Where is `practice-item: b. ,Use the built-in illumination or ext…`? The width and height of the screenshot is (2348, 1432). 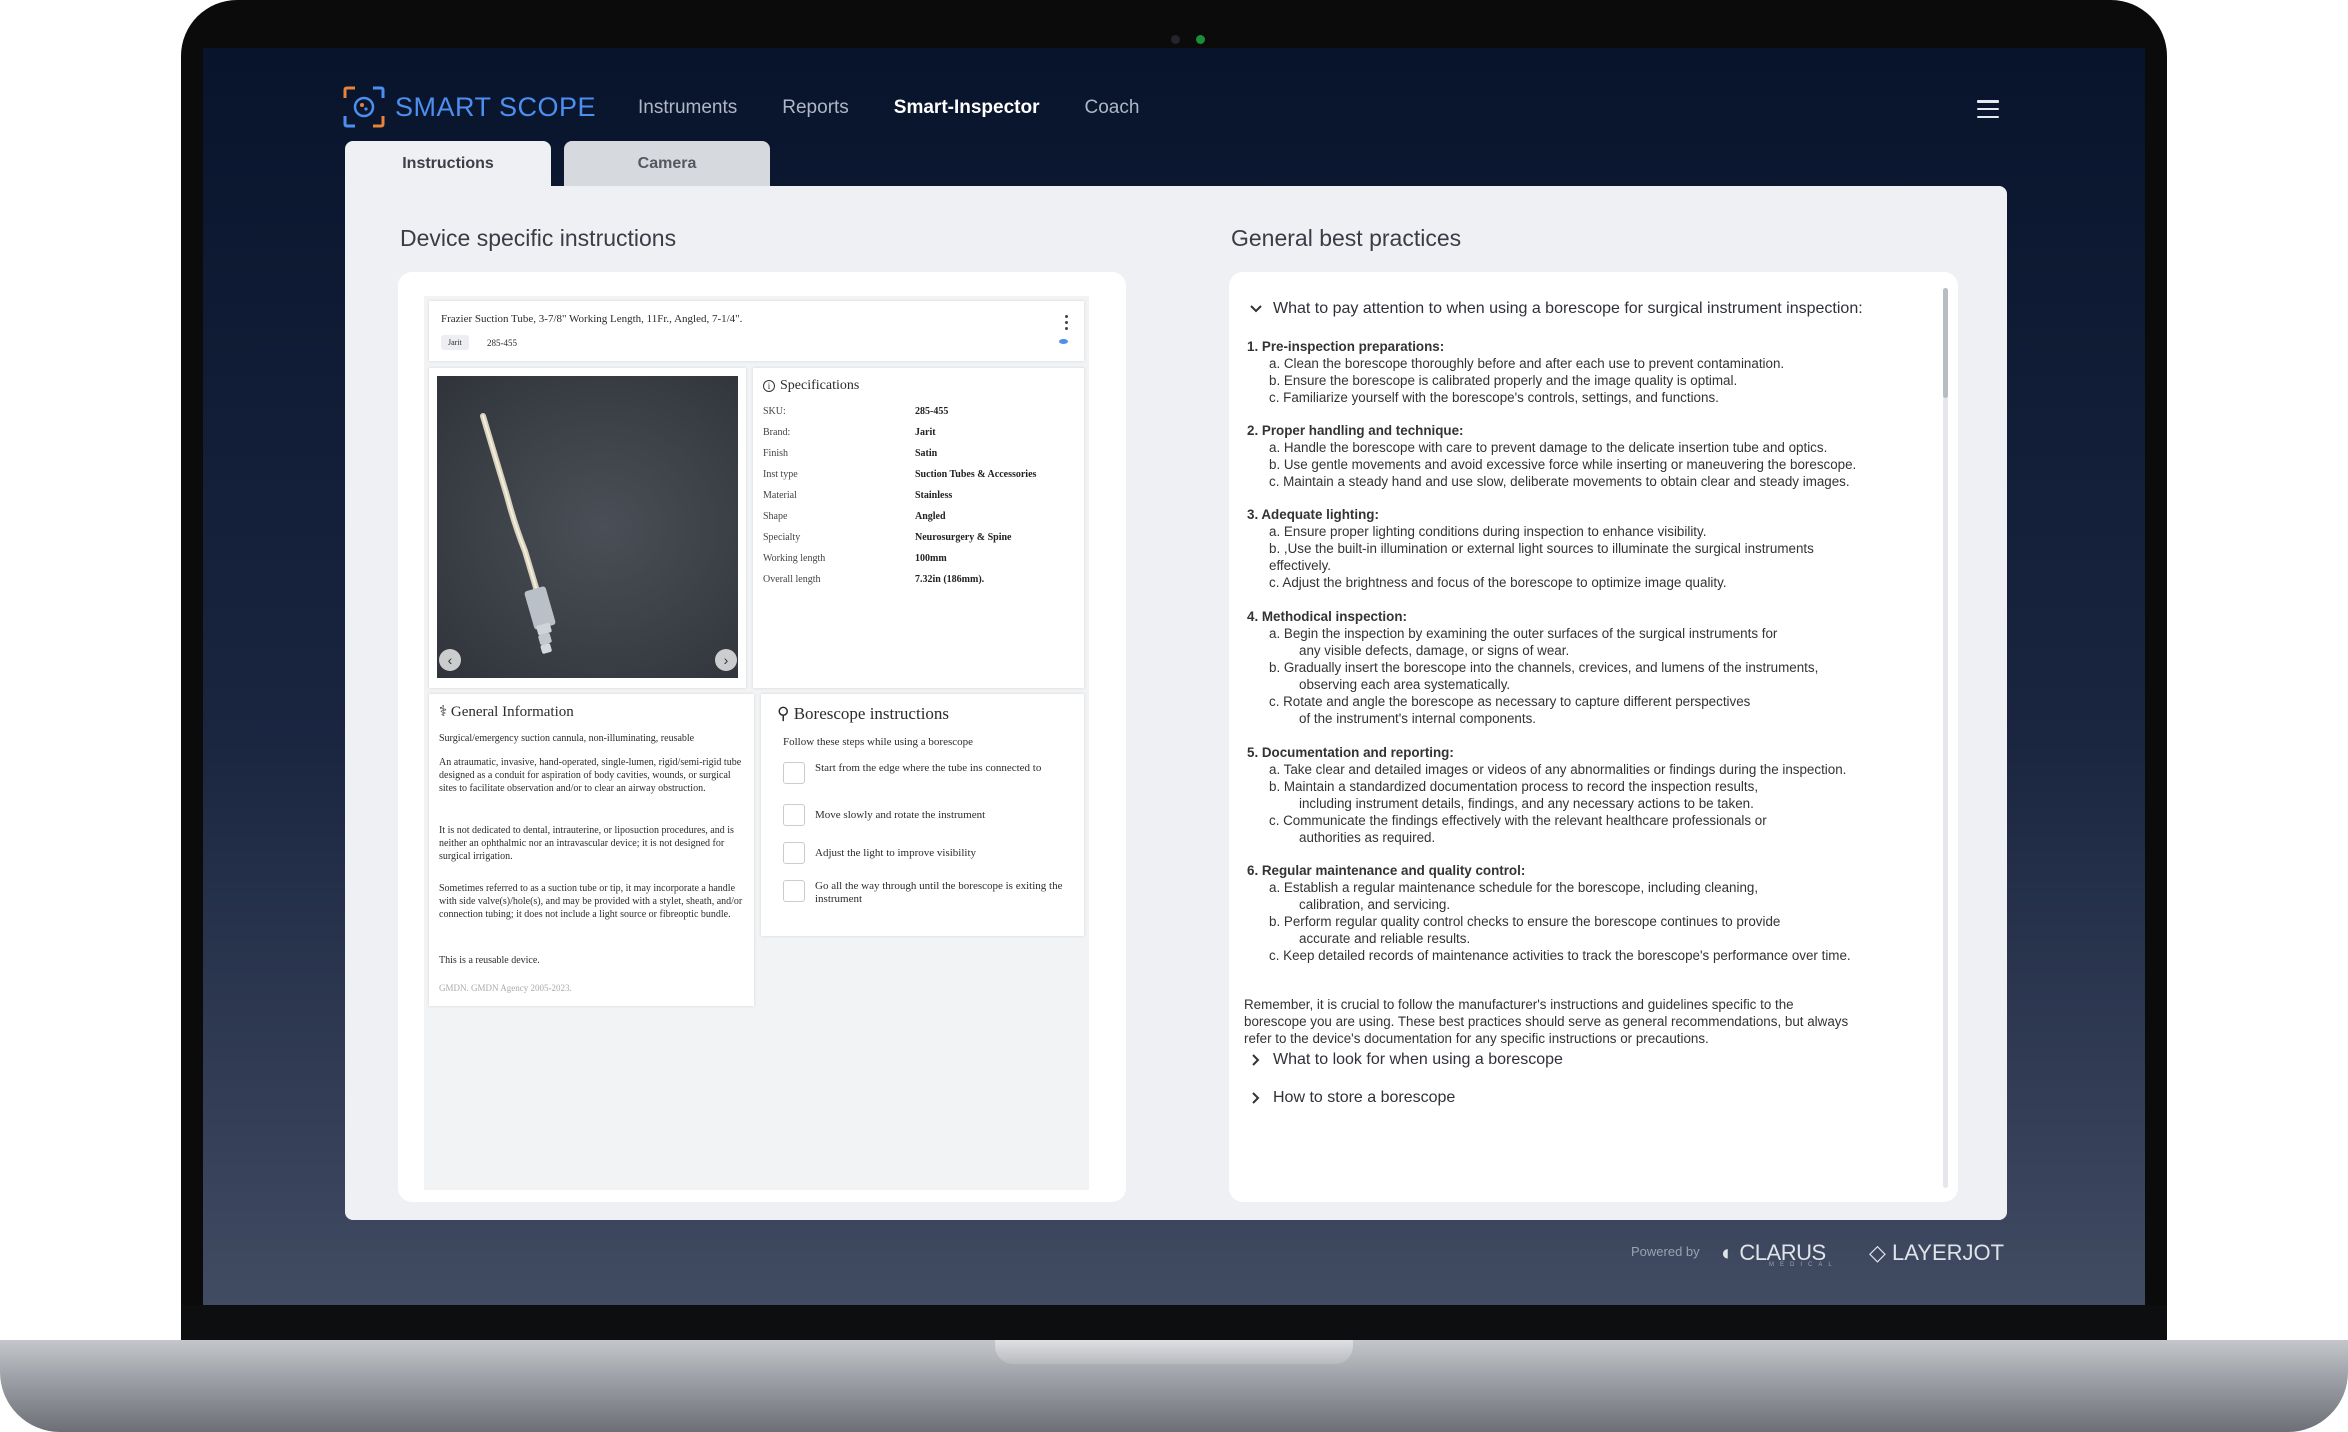
practice-item: b. ,Use the built-in illumination or ext… is located at coordinates (1541, 548).